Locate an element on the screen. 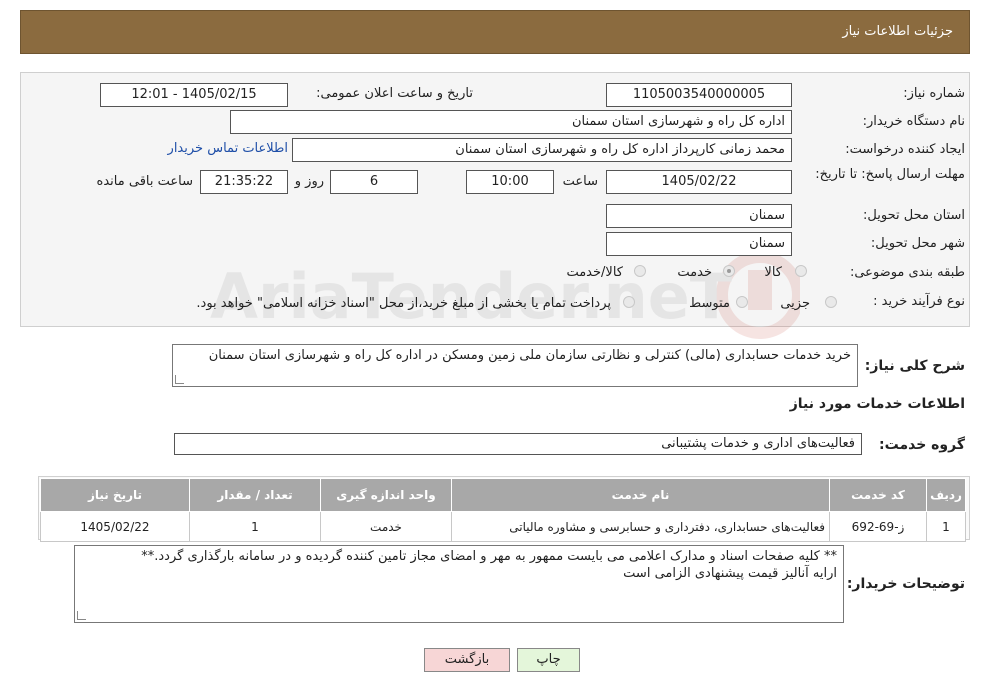 This screenshot has height=691, width=985. need-number-field: 1105003540000005 is located at coordinates (699, 95).